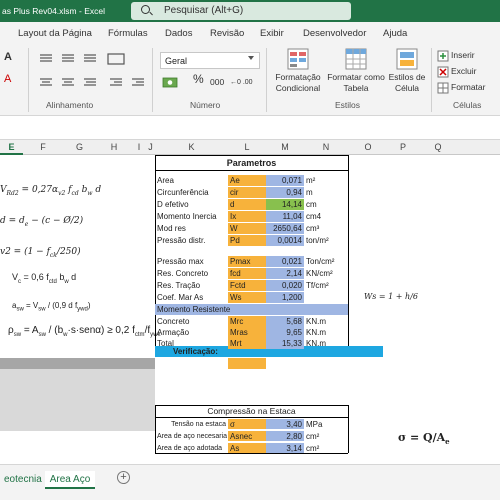  What do you see at coordinates (79, 147) in the screenshot?
I see `column-header-G: G` at bounding box center [79, 147].